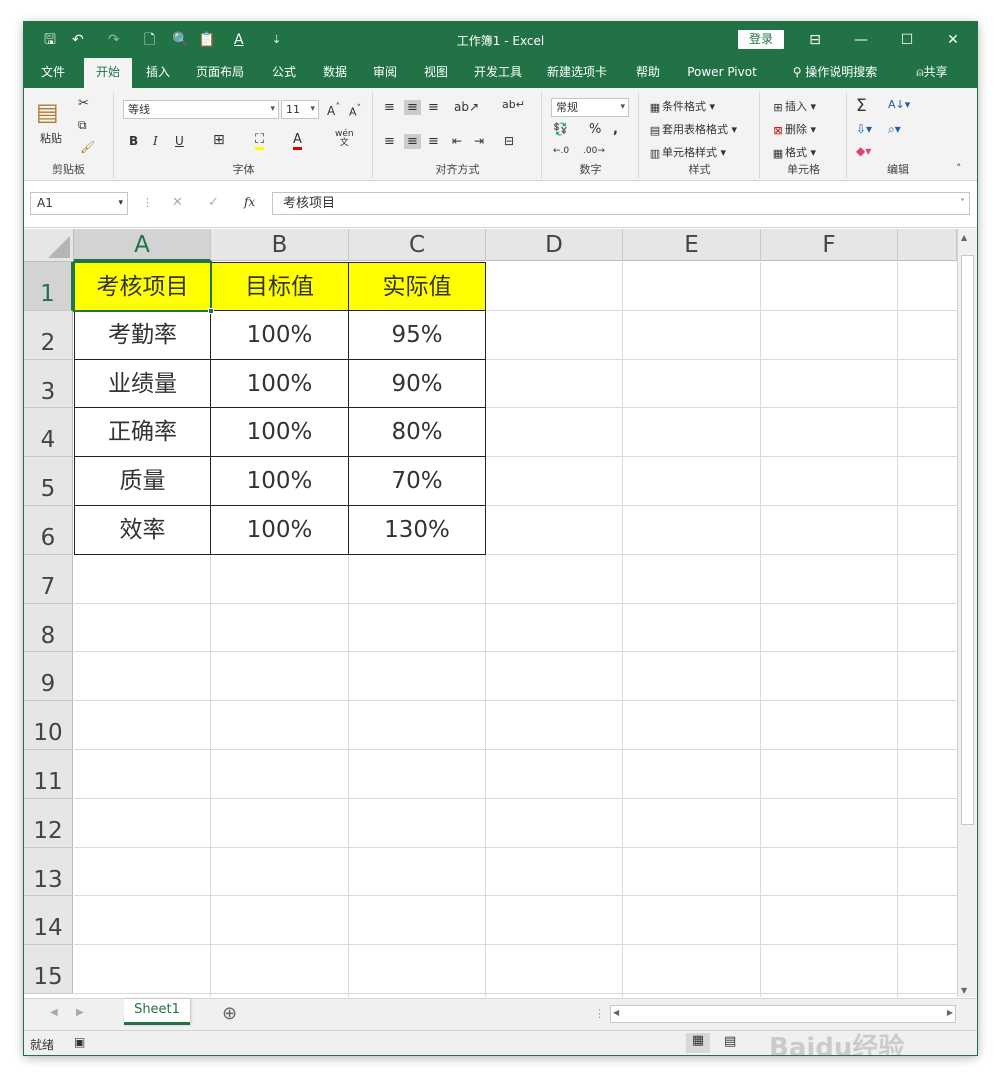 The image size is (1000, 1077). I want to click on column-header-a: A, so click(142, 245).